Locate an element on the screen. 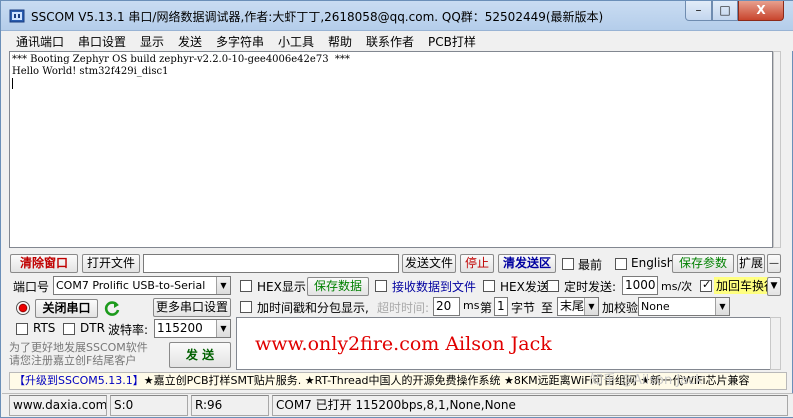  to-select-value: 末尾 is located at coordinates (572, 306).